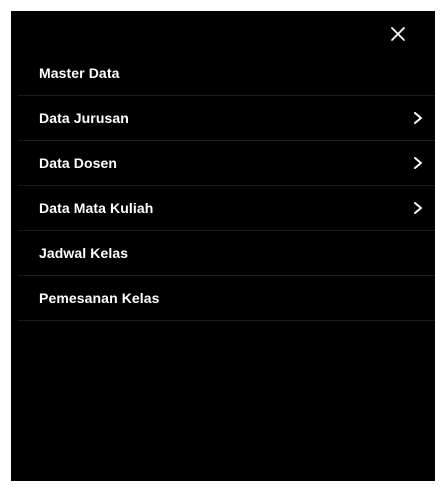 This screenshot has height=492, width=446. Describe the element at coordinates (226, 118) in the screenshot. I see `menu-item-data-jurusan: Data Jurusan` at that location.